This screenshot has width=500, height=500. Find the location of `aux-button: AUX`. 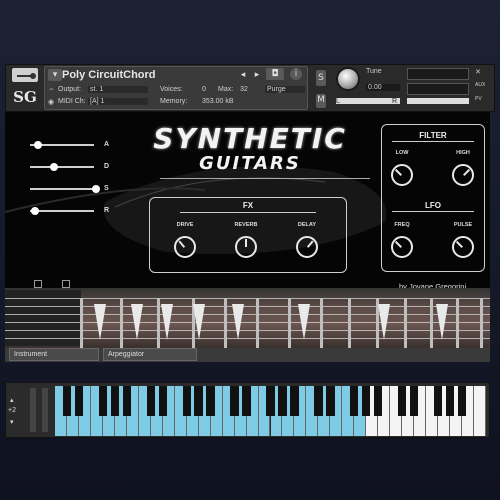

aux-button: AUX is located at coordinates (480, 85).